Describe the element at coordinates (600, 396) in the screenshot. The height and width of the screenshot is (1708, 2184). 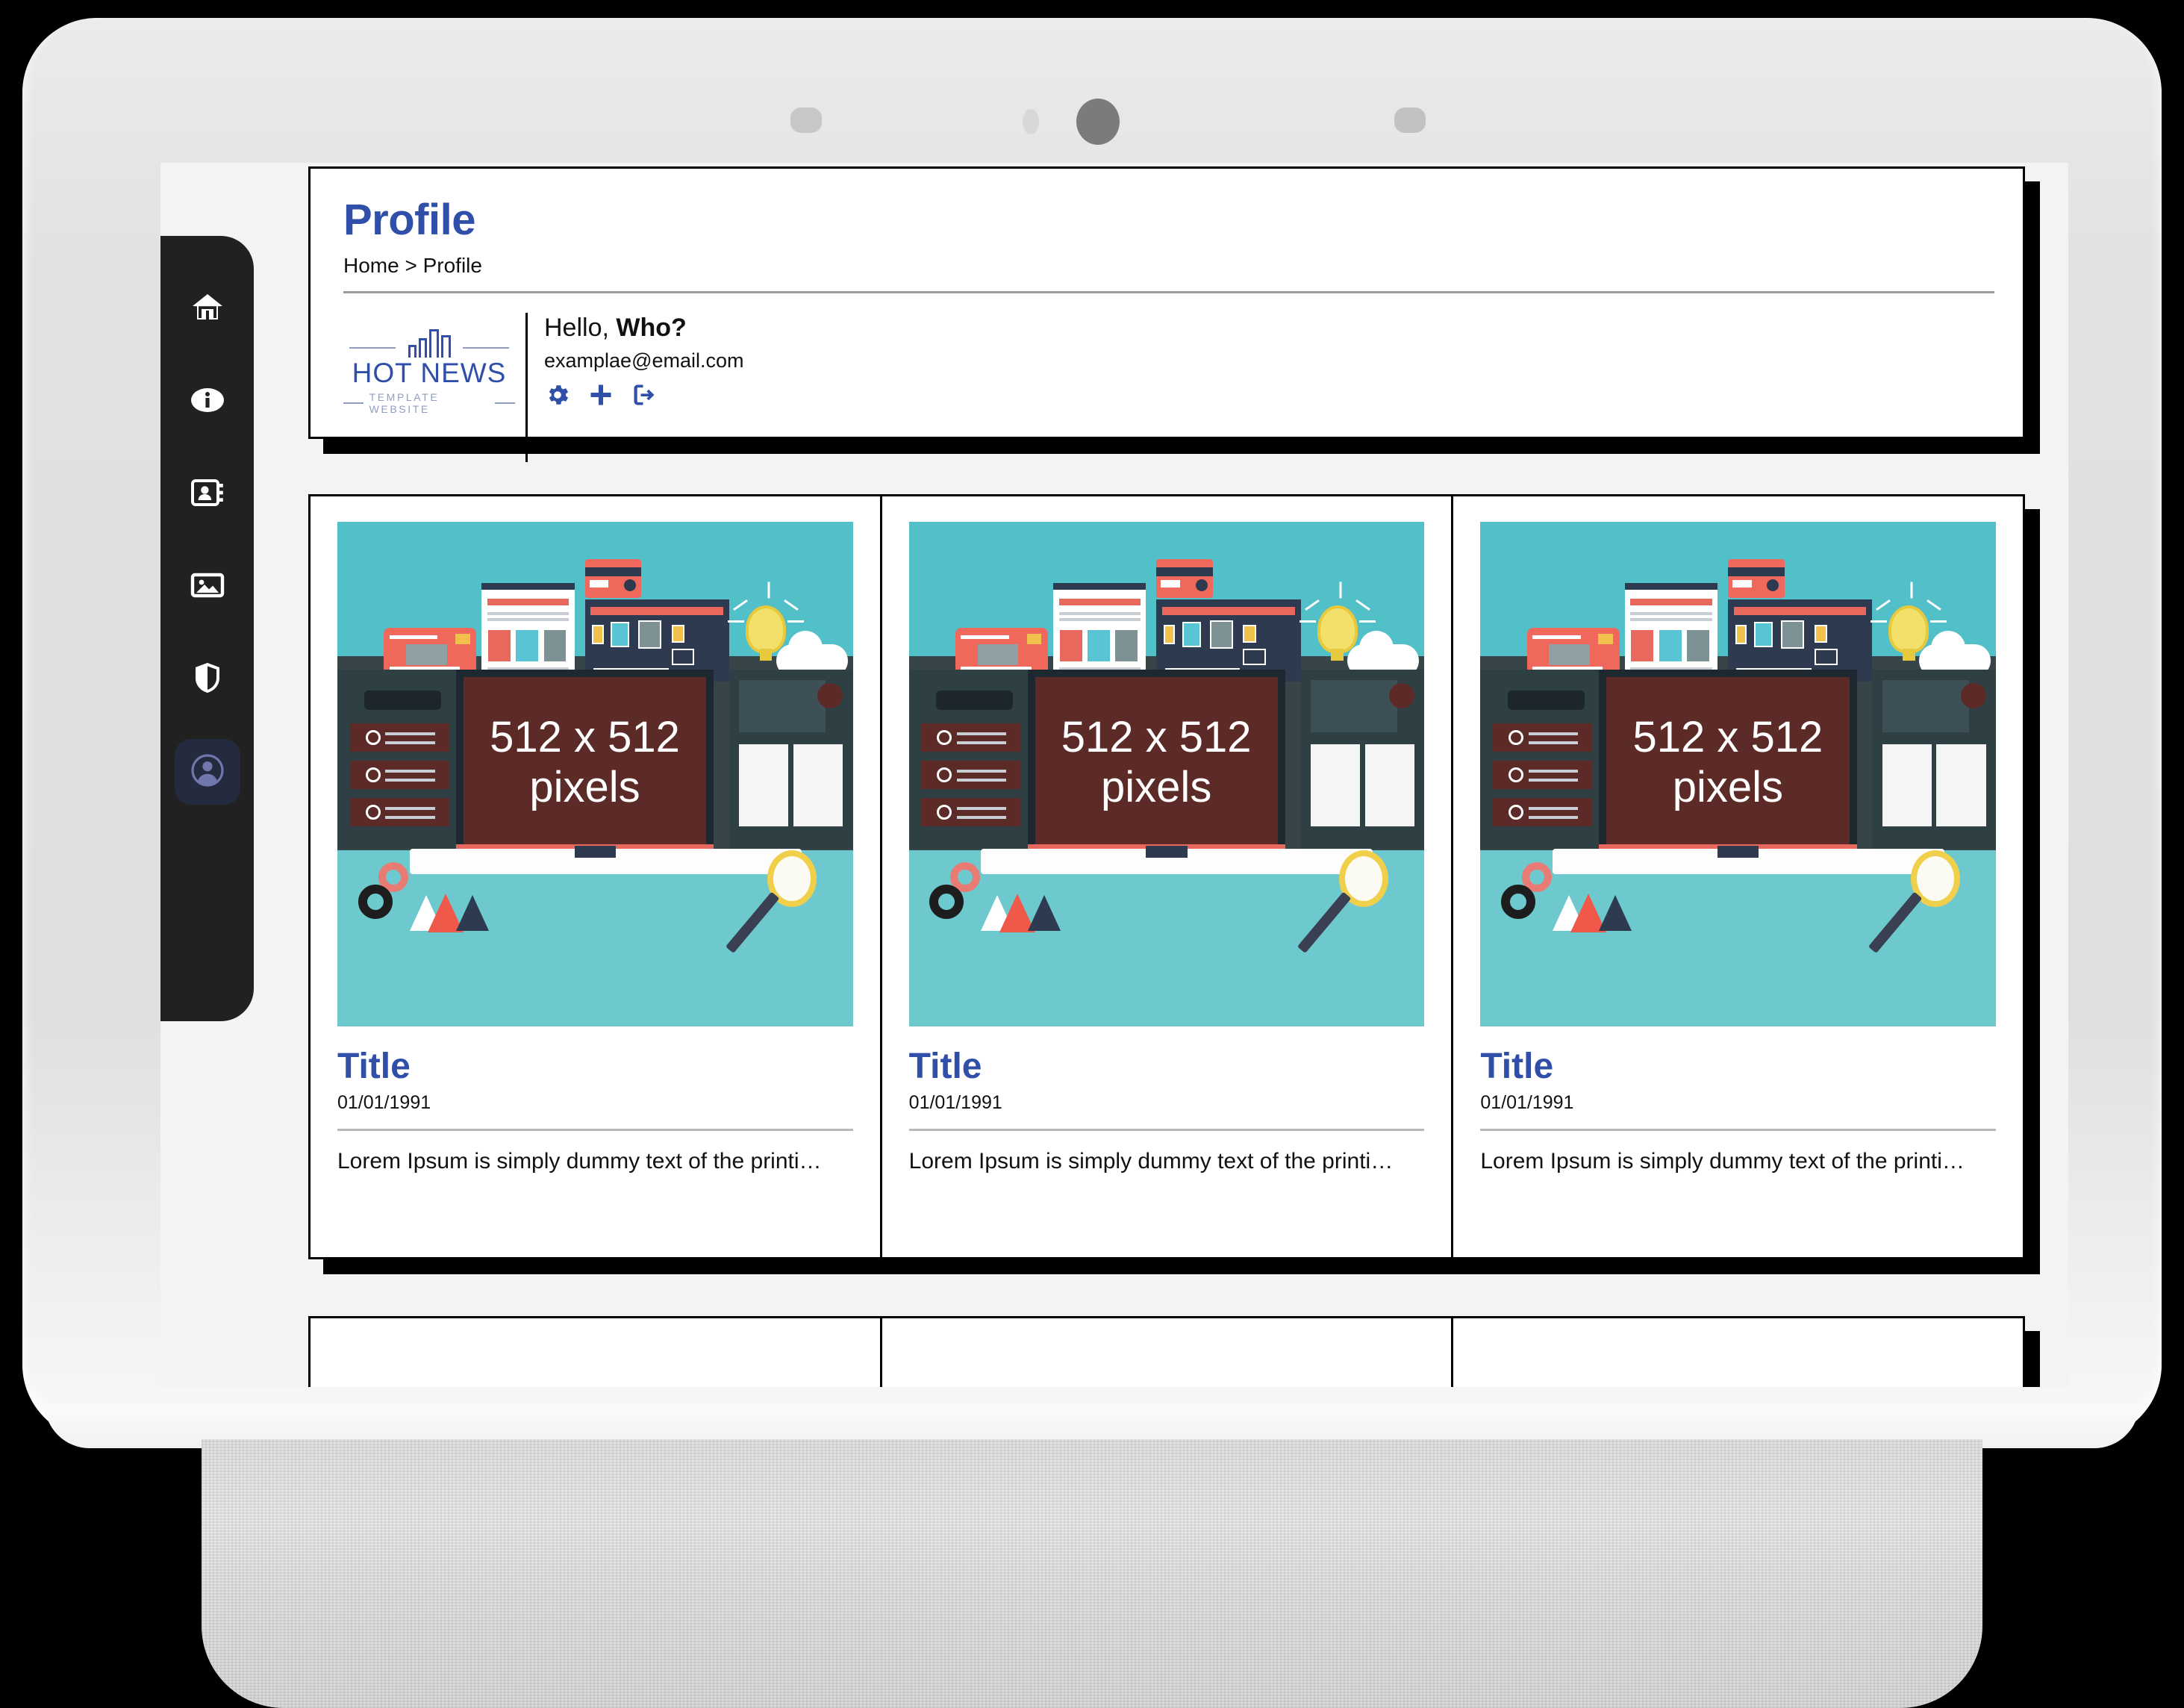
I see `plus-icon` at that location.